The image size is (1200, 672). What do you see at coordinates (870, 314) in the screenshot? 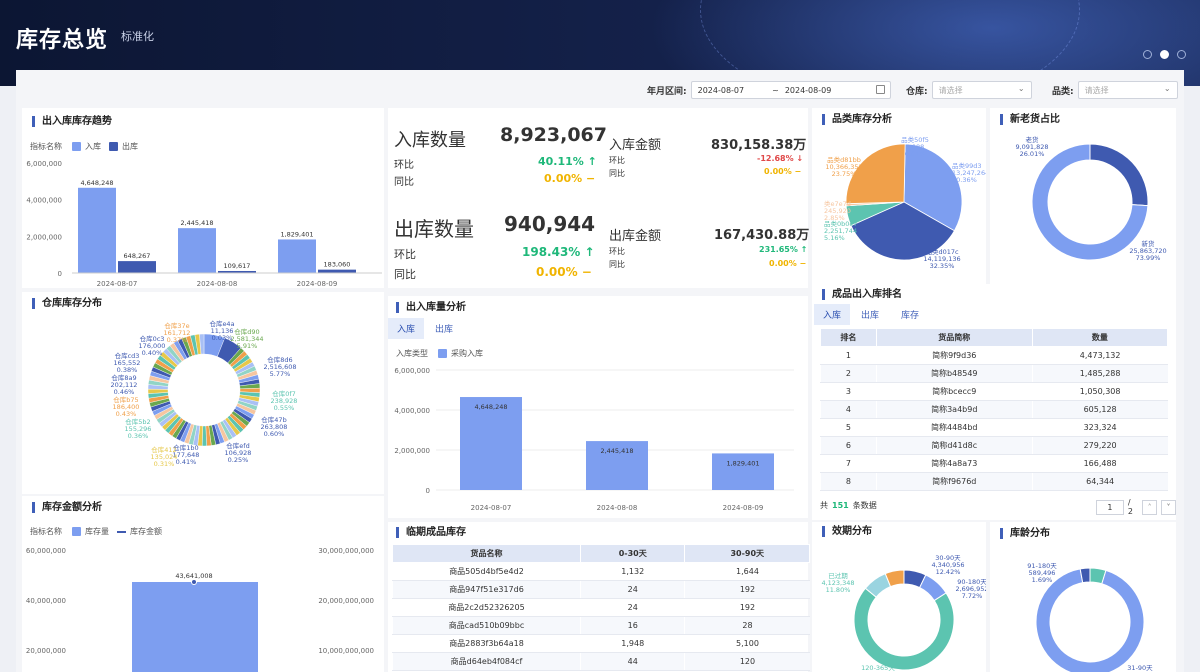
I see `rank-tab-out: 出库` at bounding box center [870, 314].